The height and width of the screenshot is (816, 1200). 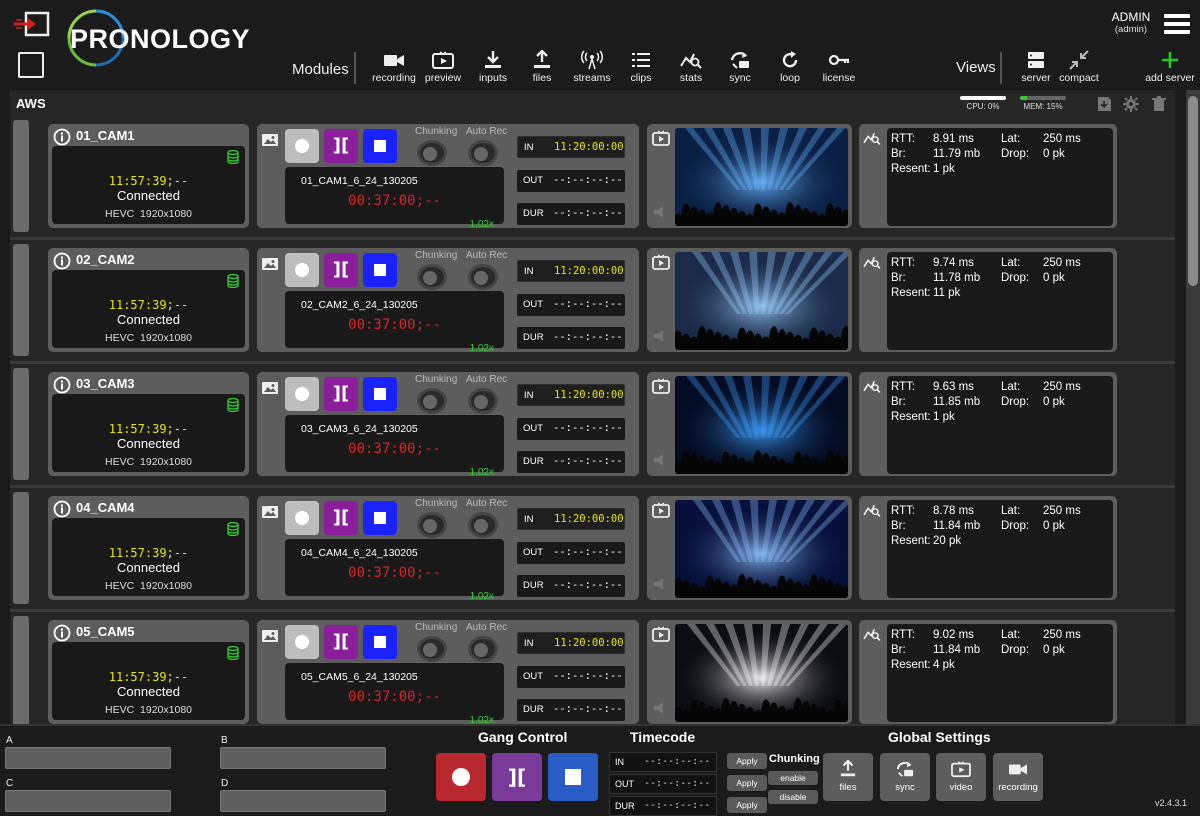 What do you see at coordinates (32, 24) in the screenshot?
I see `exit-icon` at bounding box center [32, 24].